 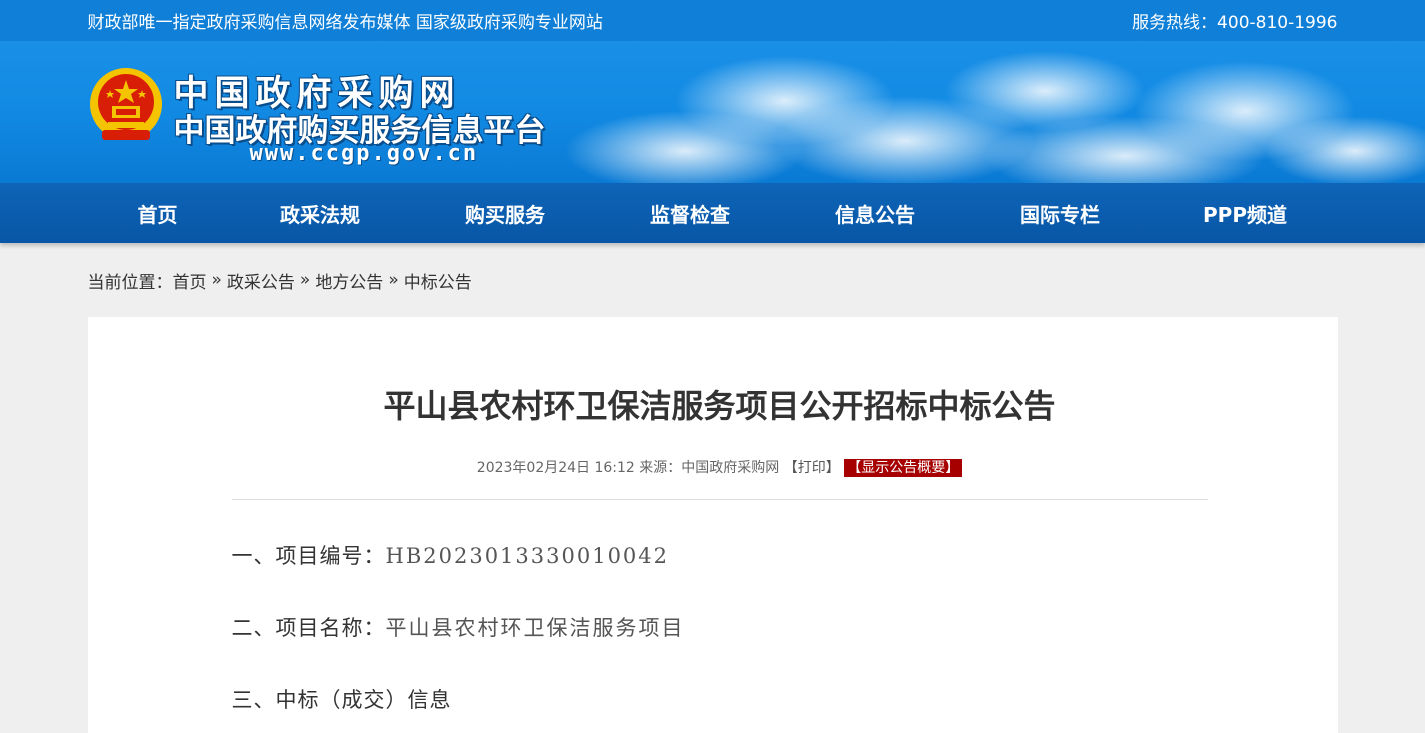 What do you see at coordinates (308, 556) in the screenshot?
I see `section-label: 一、项目编号：` at bounding box center [308, 556].